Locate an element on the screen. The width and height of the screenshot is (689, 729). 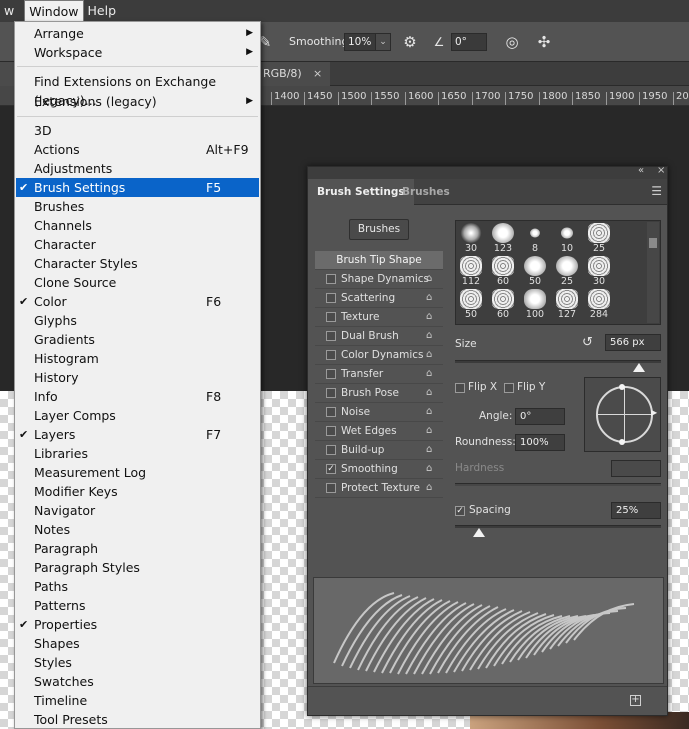
menu-item-history: History is located at coordinates (137, 377).